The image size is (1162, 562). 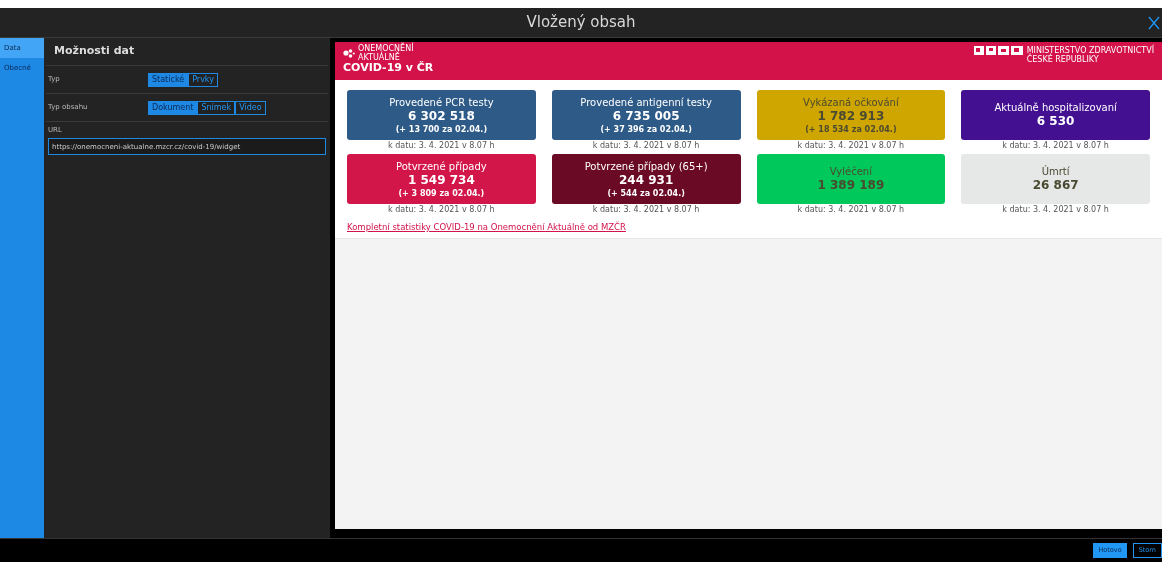 What do you see at coordinates (441, 193) in the screenshot?
I see `stat-delta: (+ 3 809 za 02.04.)` at bounding box center [441, 193].